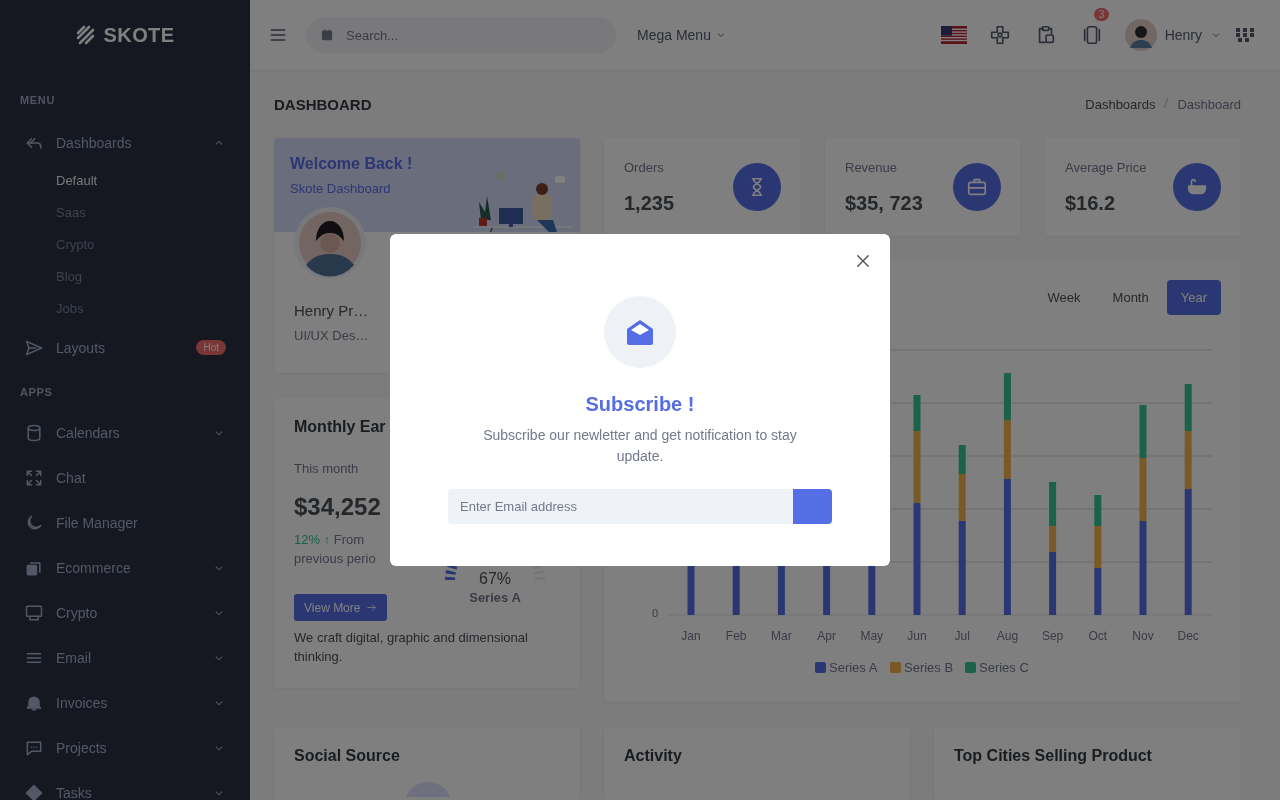  I want to click on month-label: May, so click(872, 636).